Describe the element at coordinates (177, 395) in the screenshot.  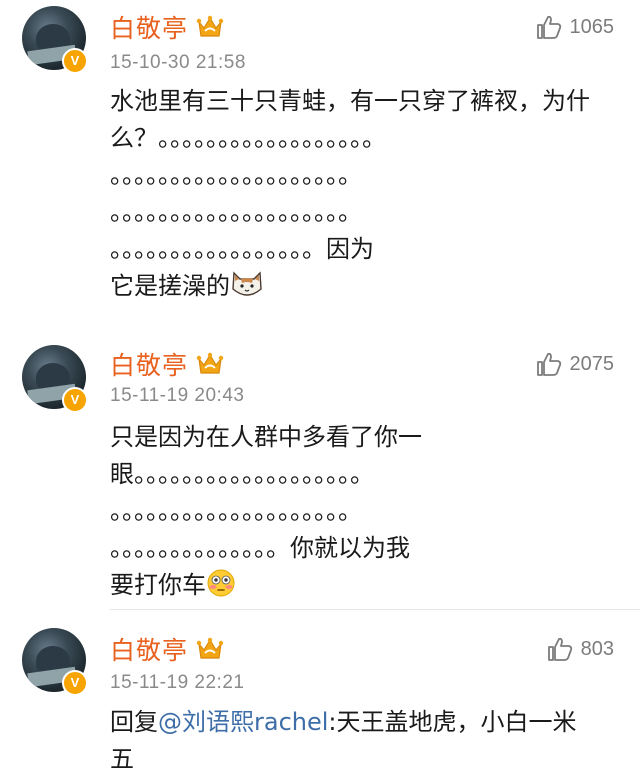
I see `timestamp: 15-11-19 20:43` at that location.